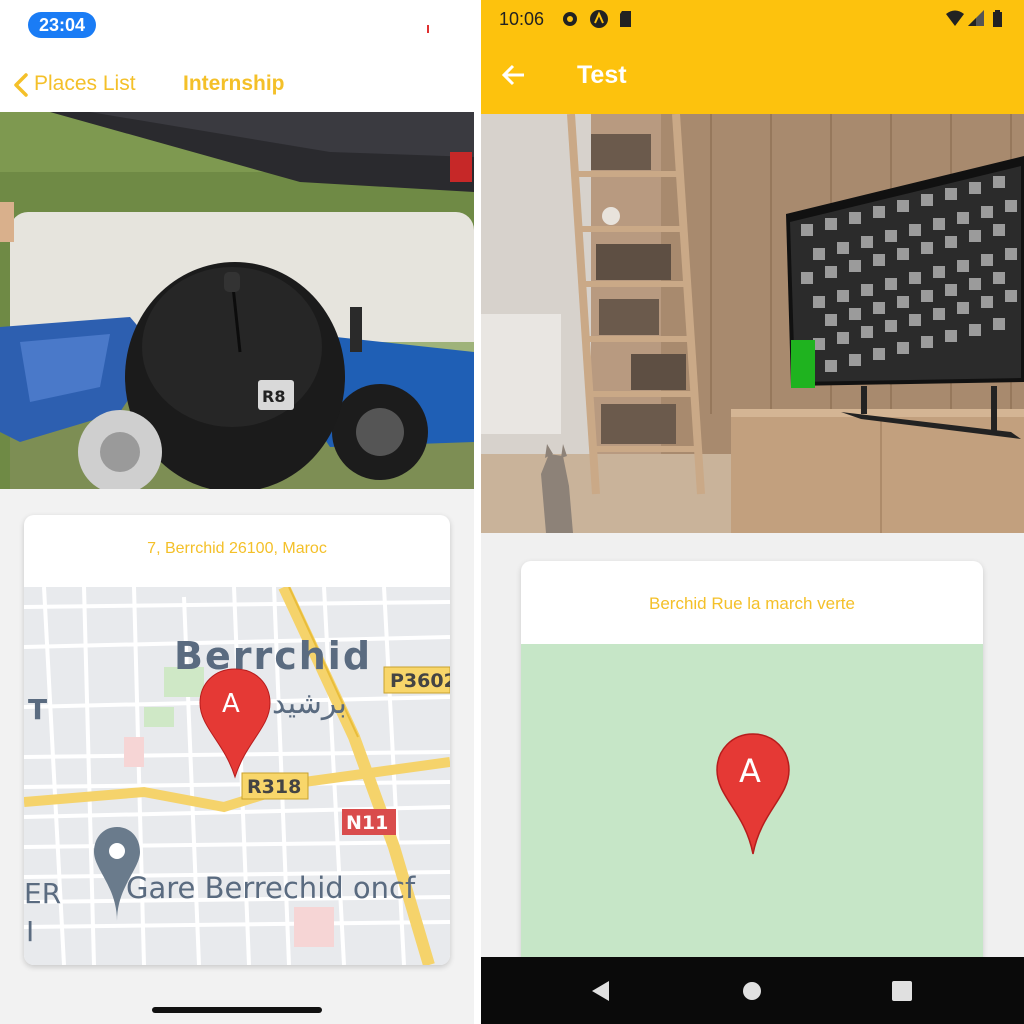  I want to click on road-badge-n11: N11, so click(369, 822).